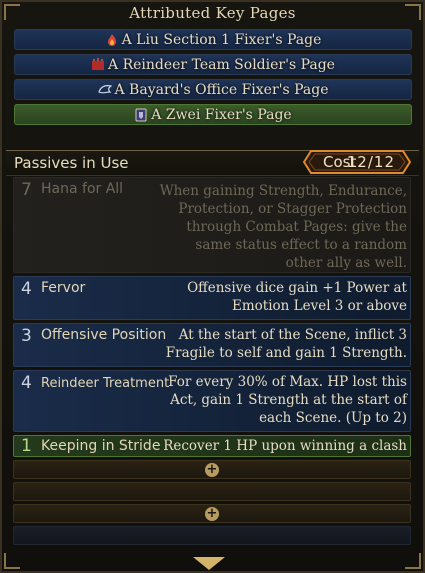 This screenshot has height=573, width=425. Describe the element at coordinates (63, 288) in the screenshot. I see `passive-name: Fervor` at that location.